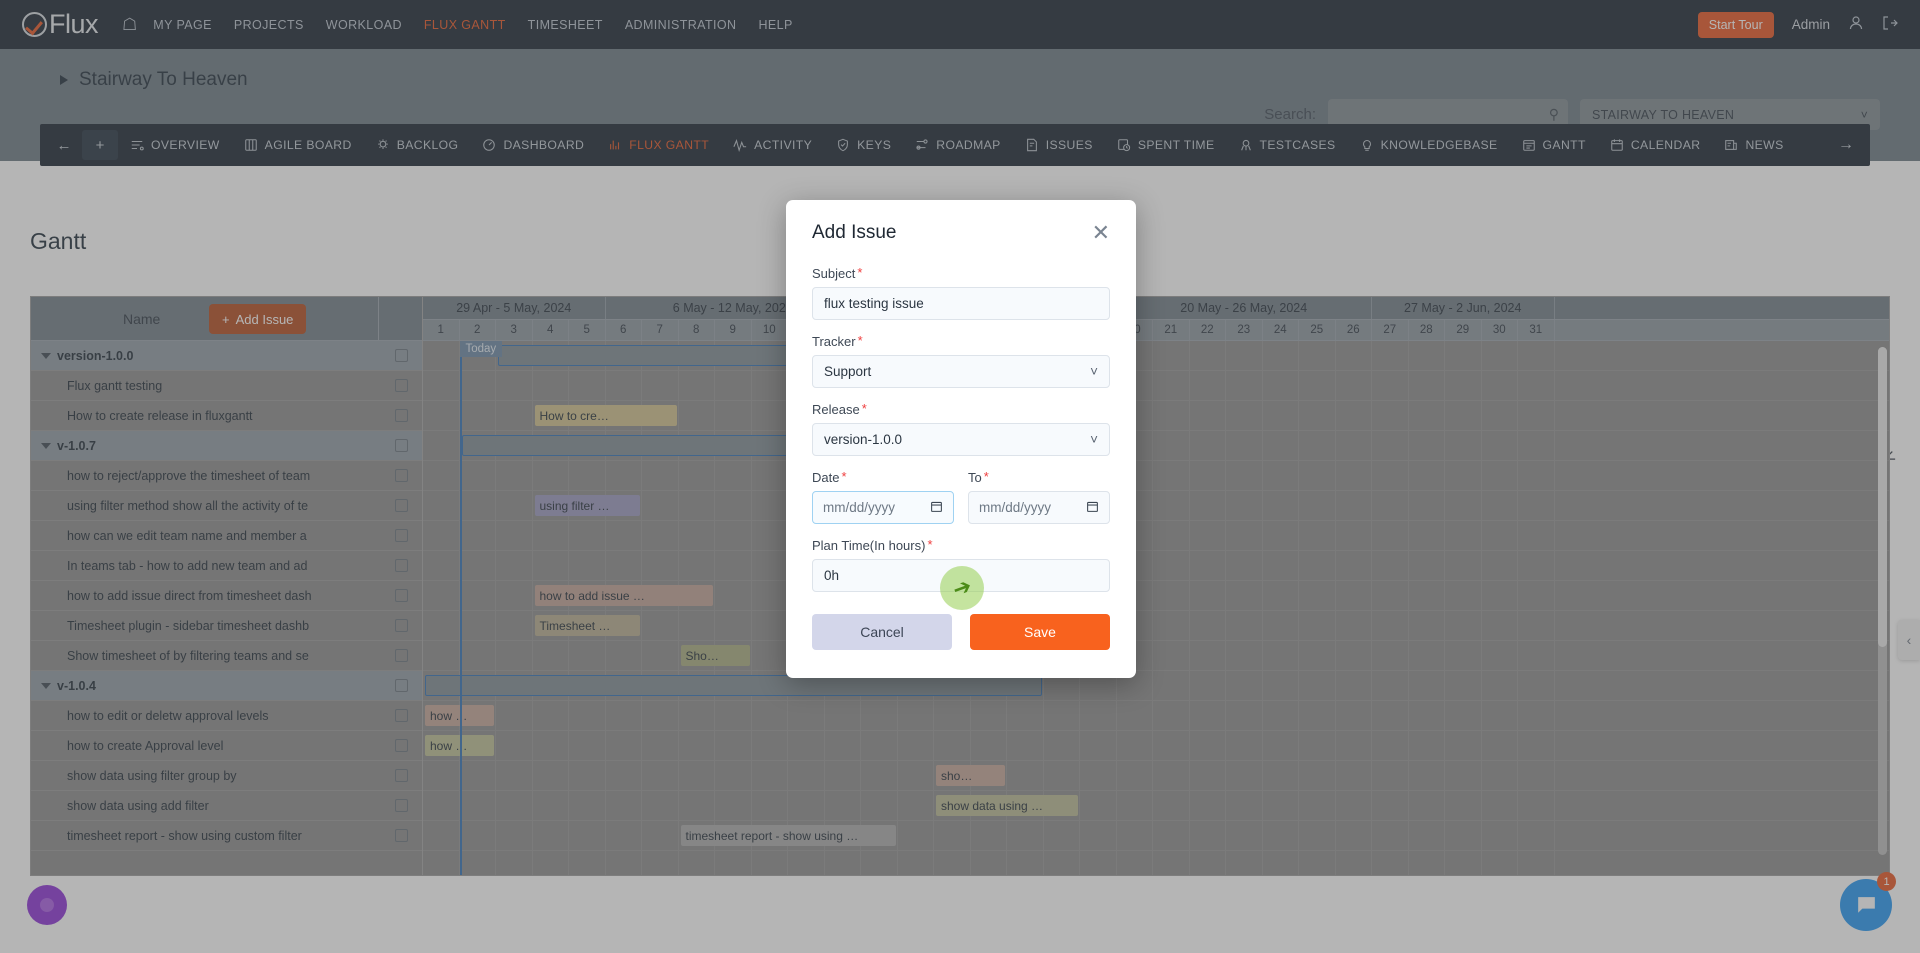 The image size is (1920, 953). Describe the element at coordinates (1039, 477) in the screenshot. I see `to-label: To *` at that location.